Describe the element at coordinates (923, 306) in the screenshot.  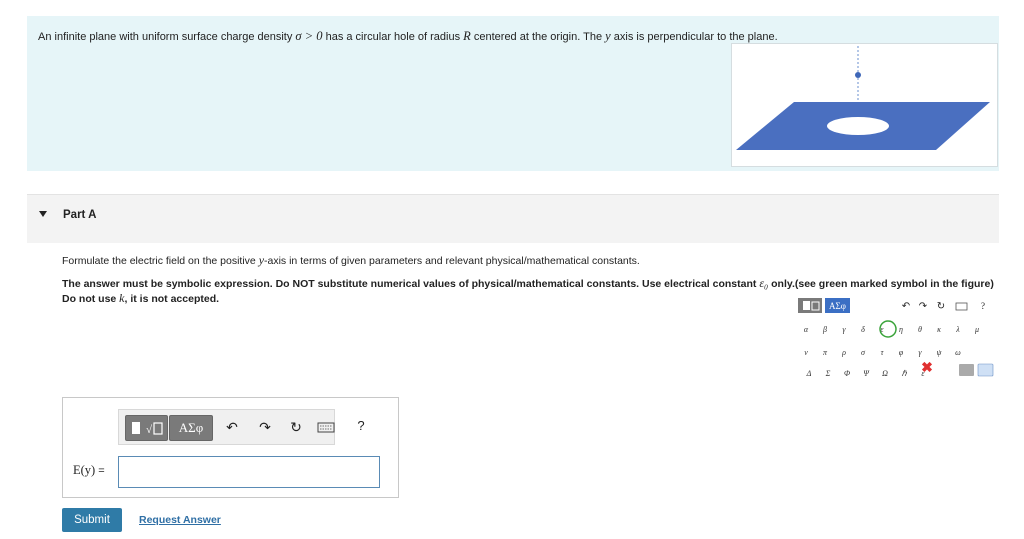
I see `fig-redo-icon: ↷` at that location.